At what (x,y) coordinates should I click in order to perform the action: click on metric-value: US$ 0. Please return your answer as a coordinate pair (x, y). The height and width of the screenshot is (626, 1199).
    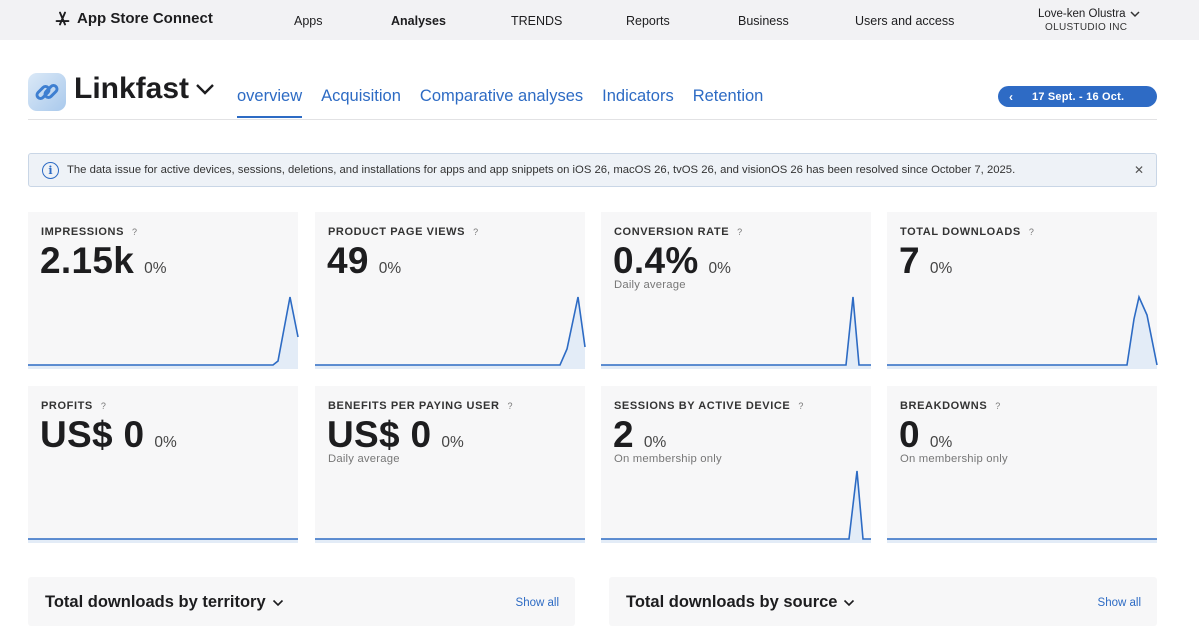
    Looking at the image, I should click on (379, 434).